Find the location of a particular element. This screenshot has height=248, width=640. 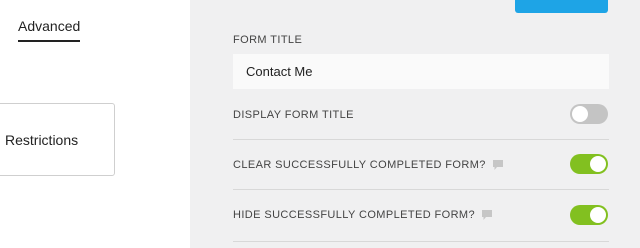

hide-completed-form-label: HIDE SUCCESSFULLY COMPLETED FORM? is located at coordinates (363, 215).